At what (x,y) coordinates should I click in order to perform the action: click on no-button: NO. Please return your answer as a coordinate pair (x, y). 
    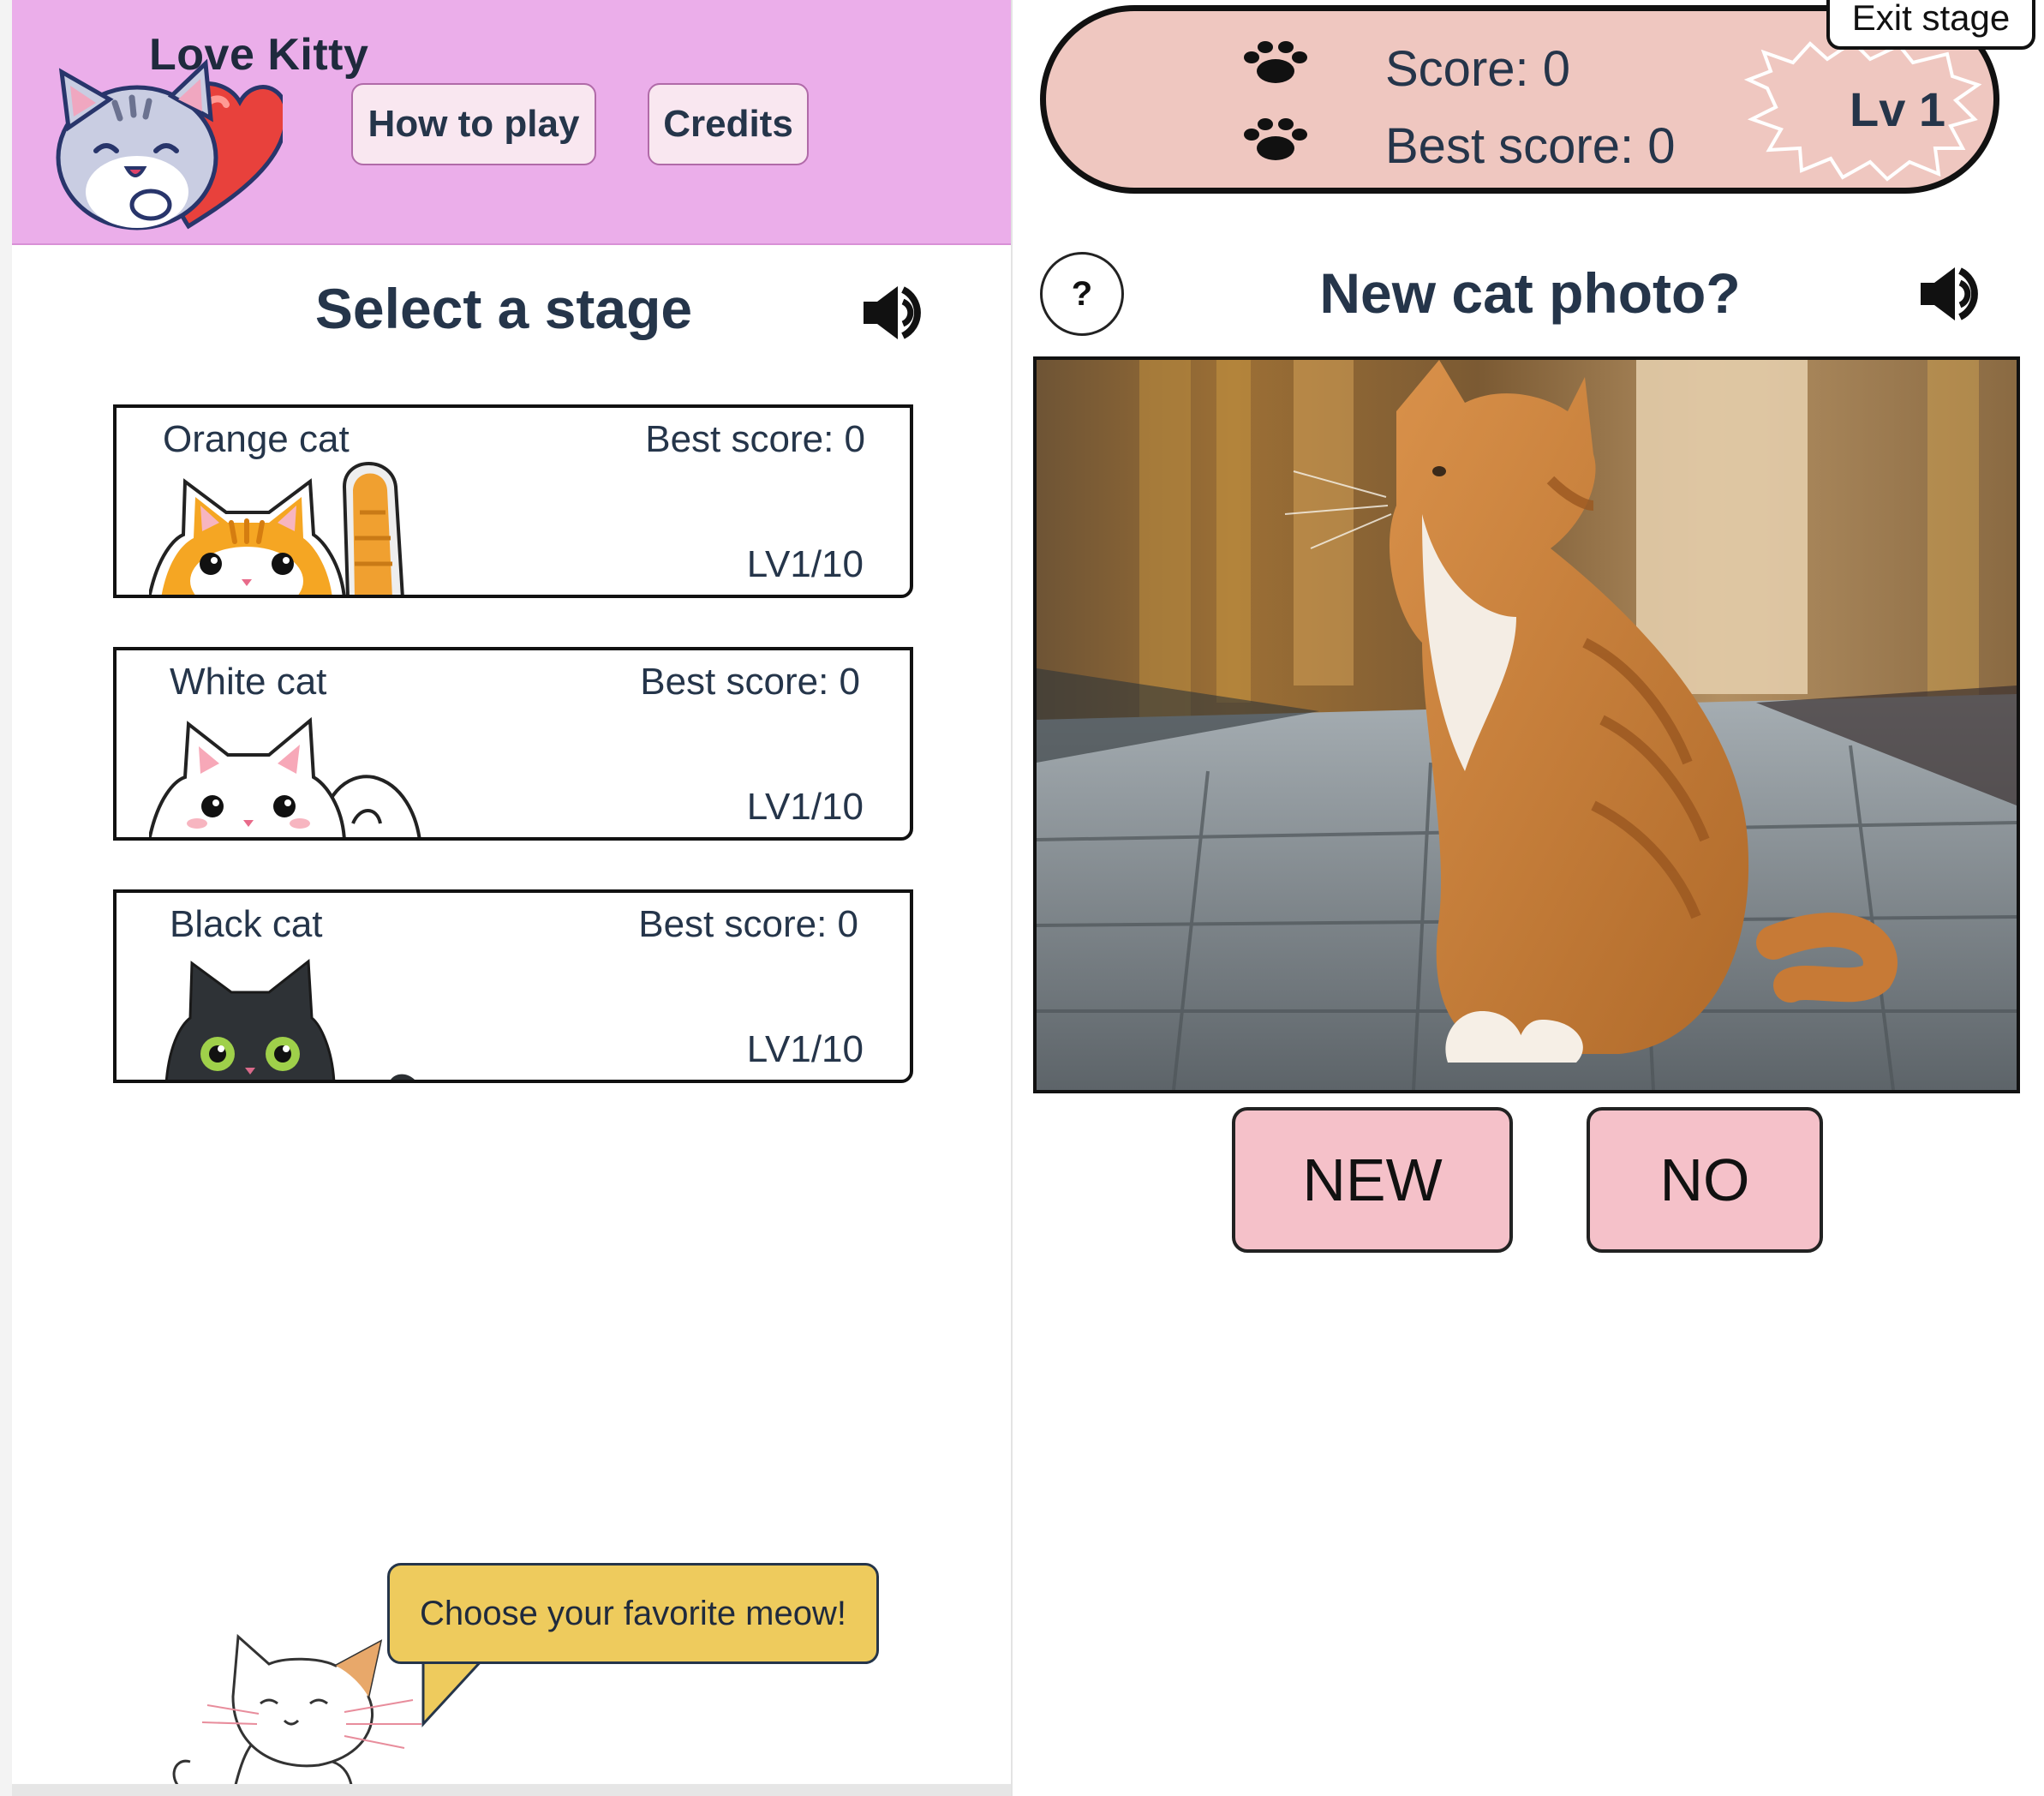
    Looking at the image, I should click on (1705, 1180).